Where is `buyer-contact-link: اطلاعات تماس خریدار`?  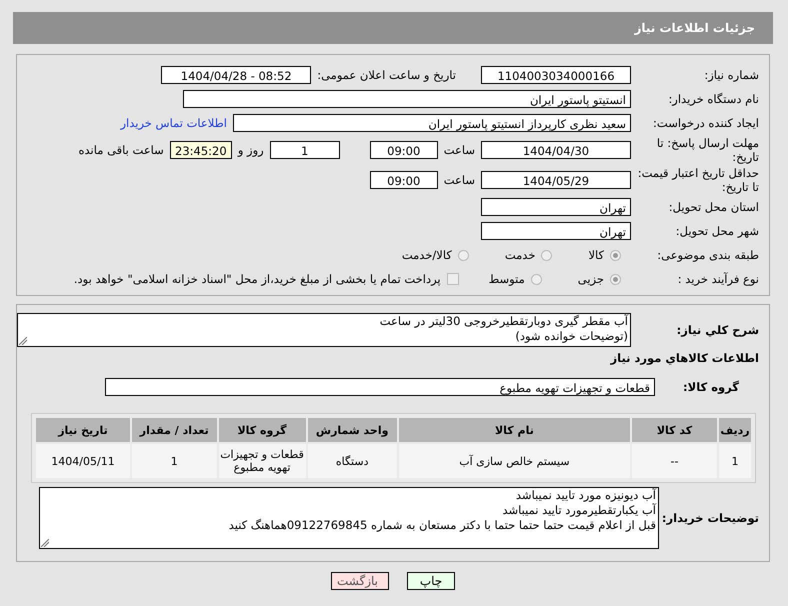
buyer-contact-link: اطلاعات تماس خریدار is located at coordinates (173, 123).